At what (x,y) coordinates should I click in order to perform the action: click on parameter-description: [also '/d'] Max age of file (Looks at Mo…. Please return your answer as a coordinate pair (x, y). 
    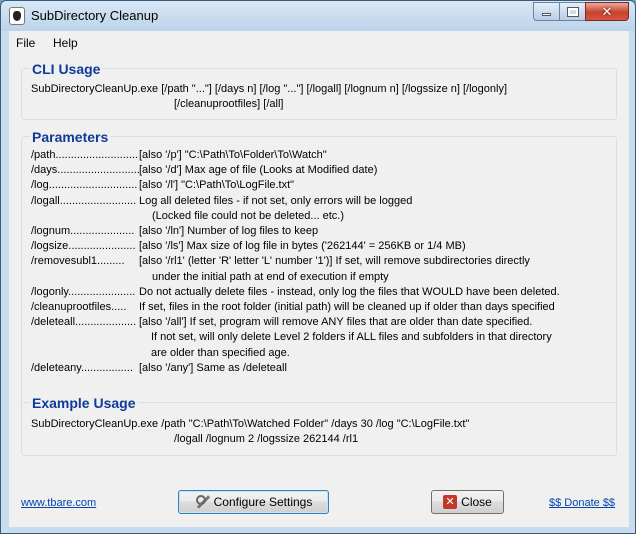
    Looking at the image, I should click on (258, 170).